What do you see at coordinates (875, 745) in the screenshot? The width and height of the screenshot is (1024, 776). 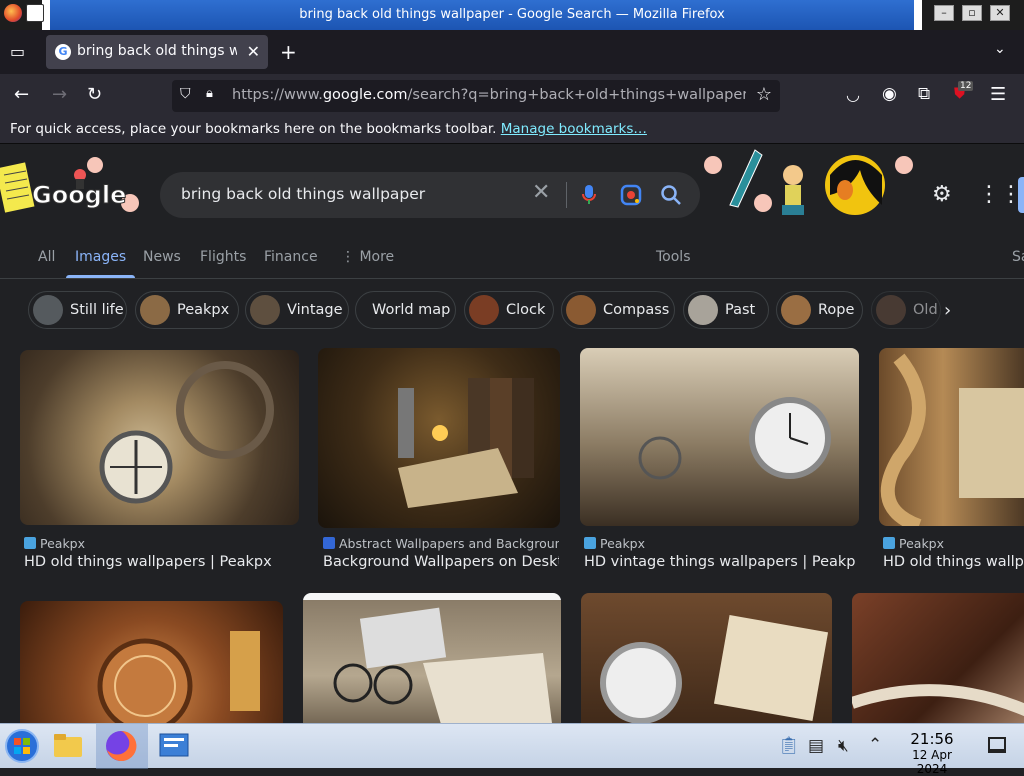 I see `tray-expand-icon: ⌃` at bounding box center [875, 745].